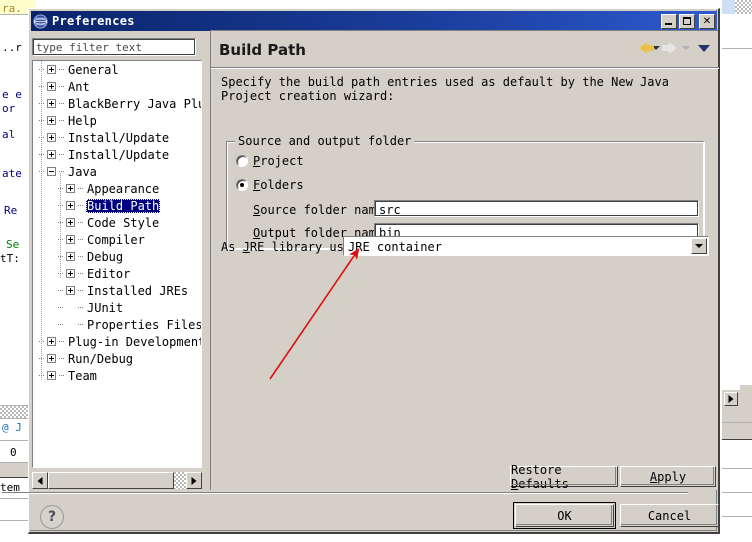 The height and width of the screenshot is (542, 752). Describe the element at coordinates (669, 48) in the screenshot. I see `forward-arrow-icon` at that location.